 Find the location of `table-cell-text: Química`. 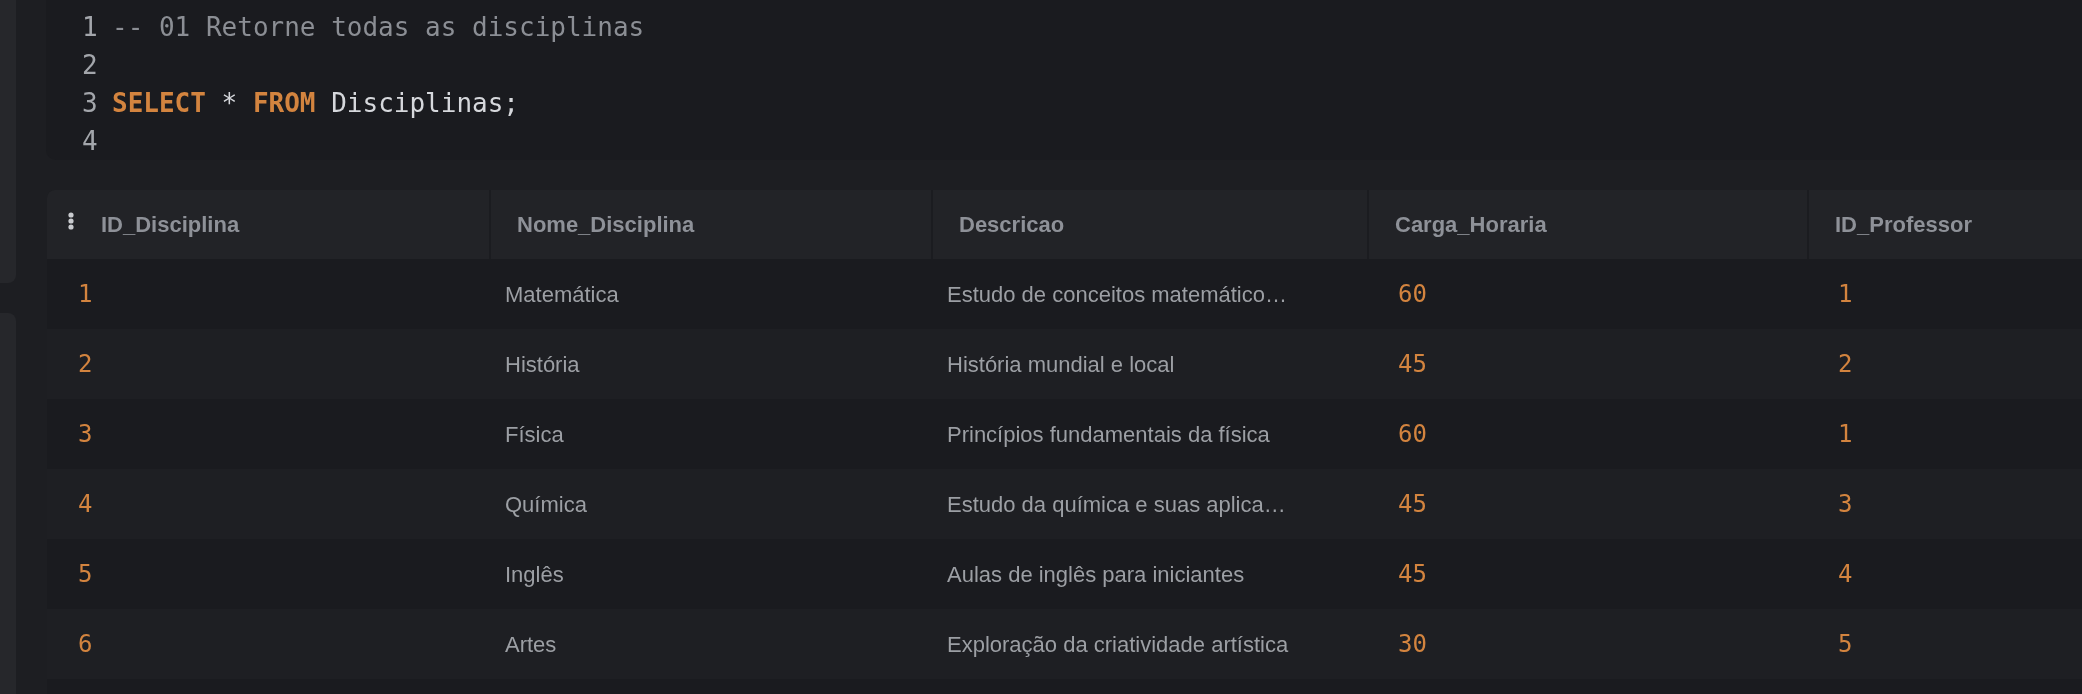

table-cell-text: Química is located at coordinates (546, 504).